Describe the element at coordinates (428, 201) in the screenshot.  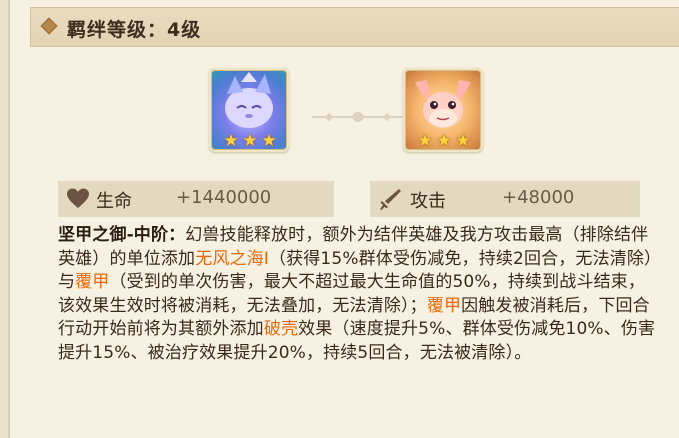
I see `stat-attack-label: 攻击` at that location.